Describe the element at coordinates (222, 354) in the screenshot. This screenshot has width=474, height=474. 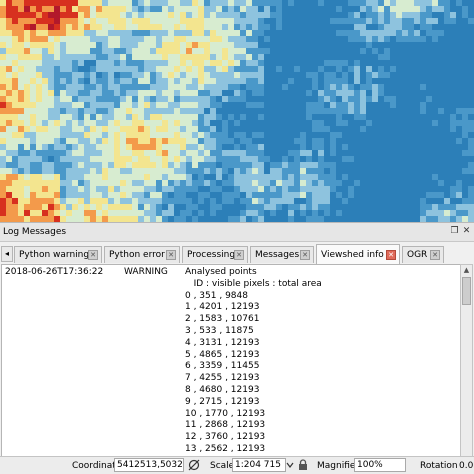
I see `log-line: 5 , 4865 , 12193` at that location.